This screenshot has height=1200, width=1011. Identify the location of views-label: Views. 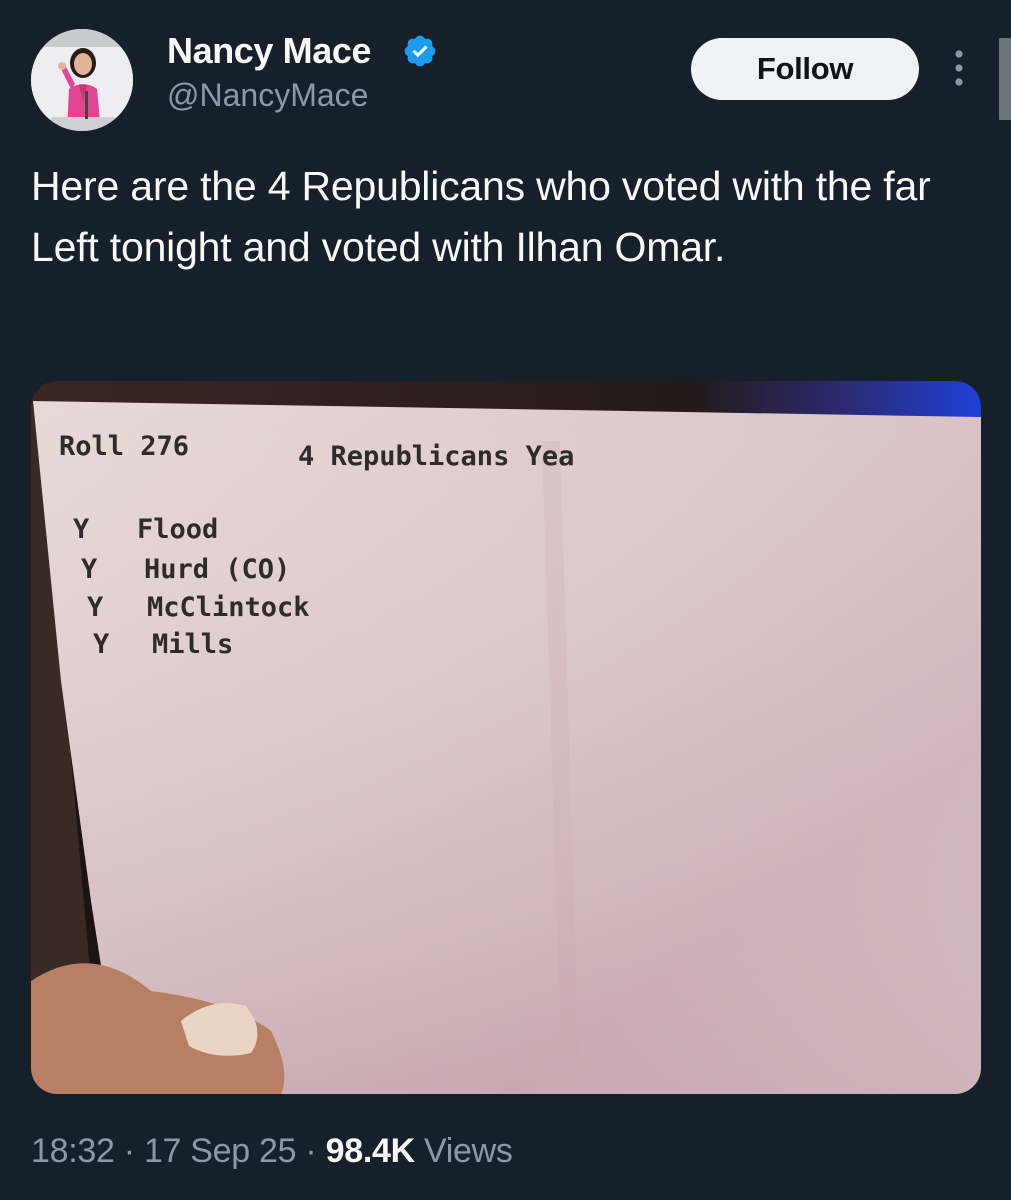
(468, 1151).